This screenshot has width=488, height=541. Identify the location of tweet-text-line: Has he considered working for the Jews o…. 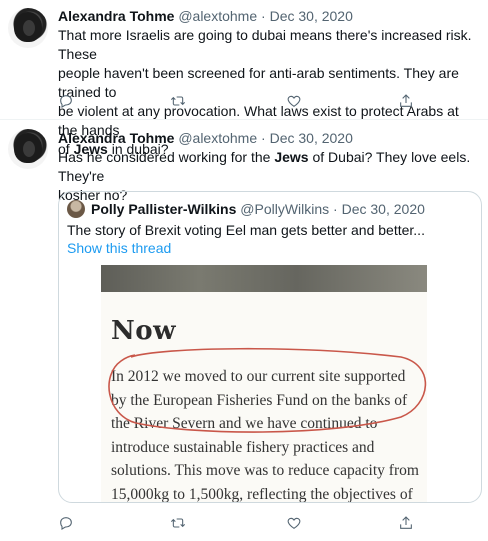
(264, 166).